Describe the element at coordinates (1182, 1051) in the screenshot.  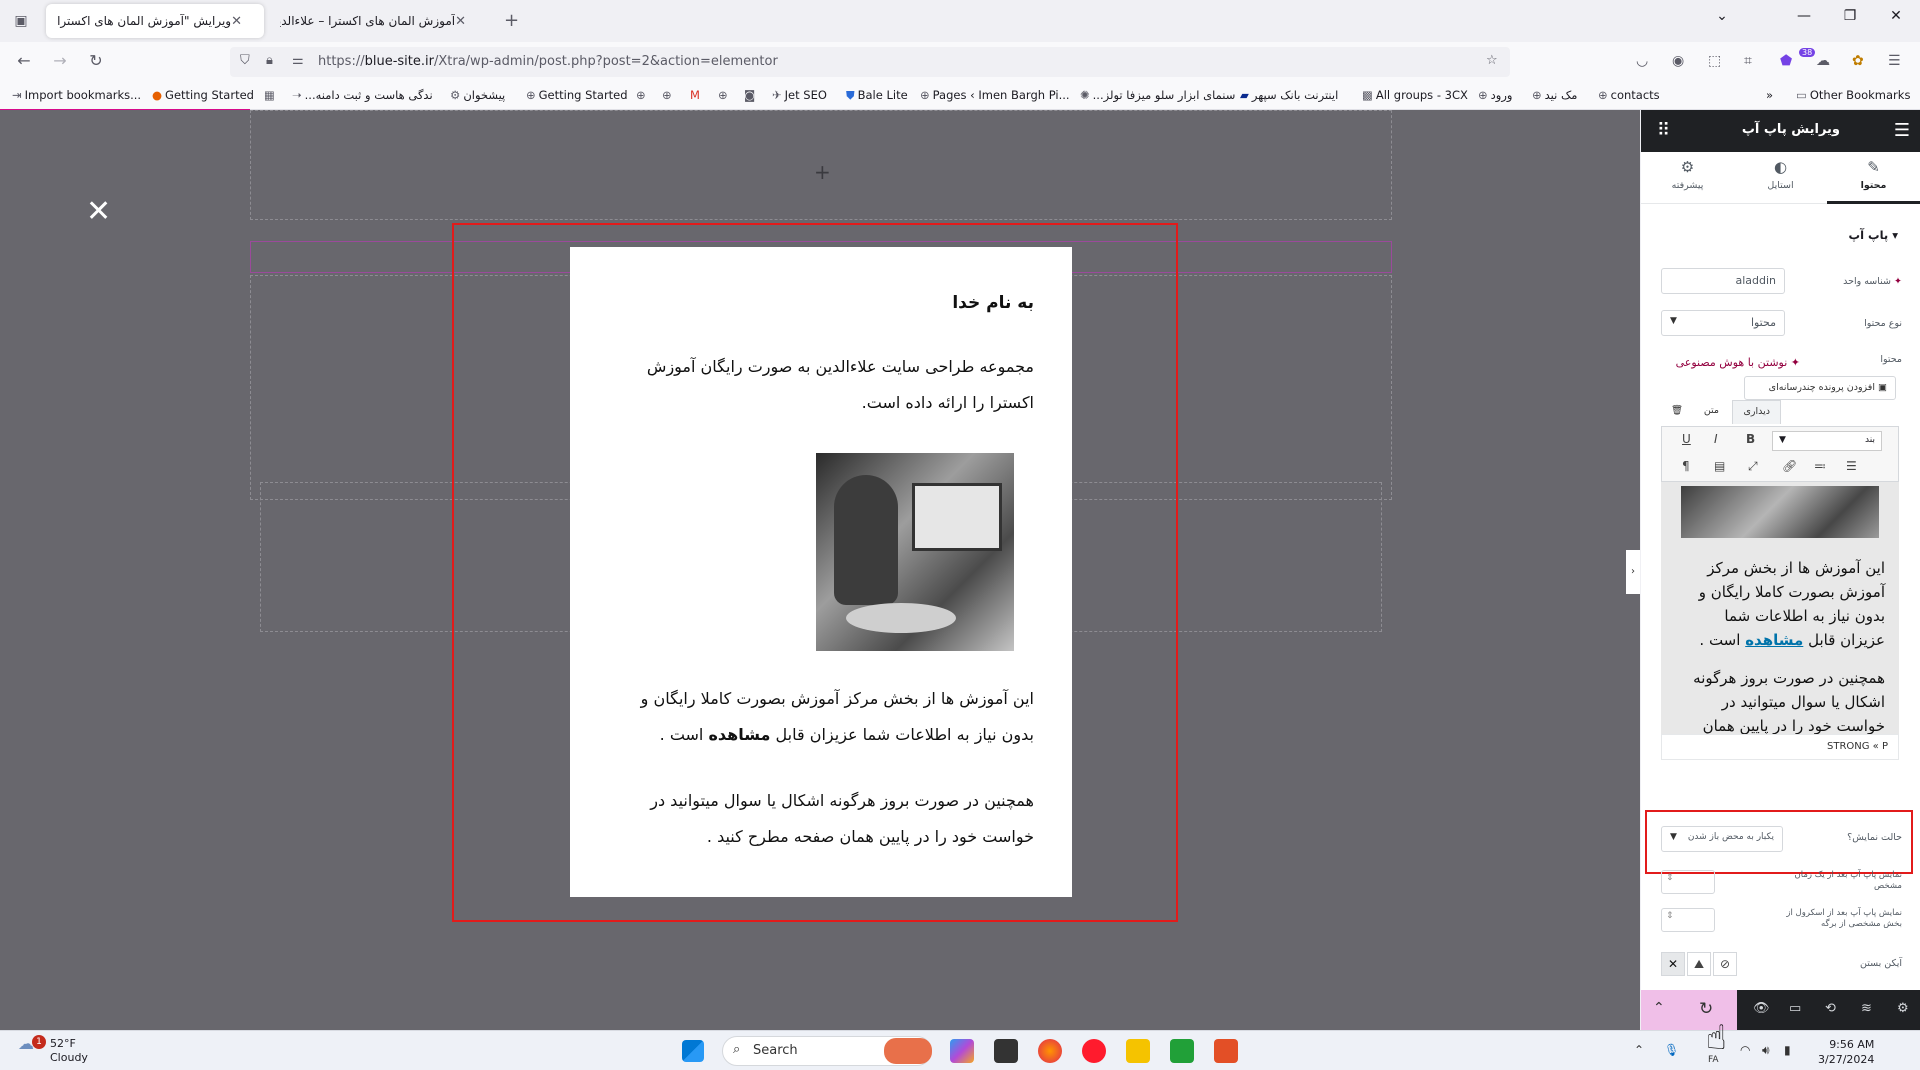
I see `camtasia-icon` at that location.